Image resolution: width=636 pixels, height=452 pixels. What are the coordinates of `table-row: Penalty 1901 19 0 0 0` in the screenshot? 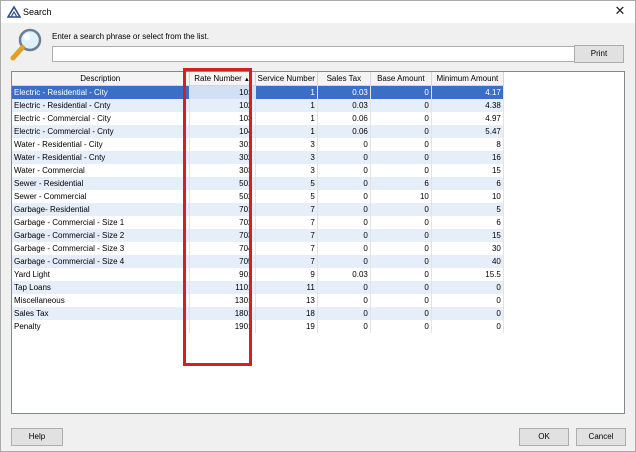 It's located at (258, 326).